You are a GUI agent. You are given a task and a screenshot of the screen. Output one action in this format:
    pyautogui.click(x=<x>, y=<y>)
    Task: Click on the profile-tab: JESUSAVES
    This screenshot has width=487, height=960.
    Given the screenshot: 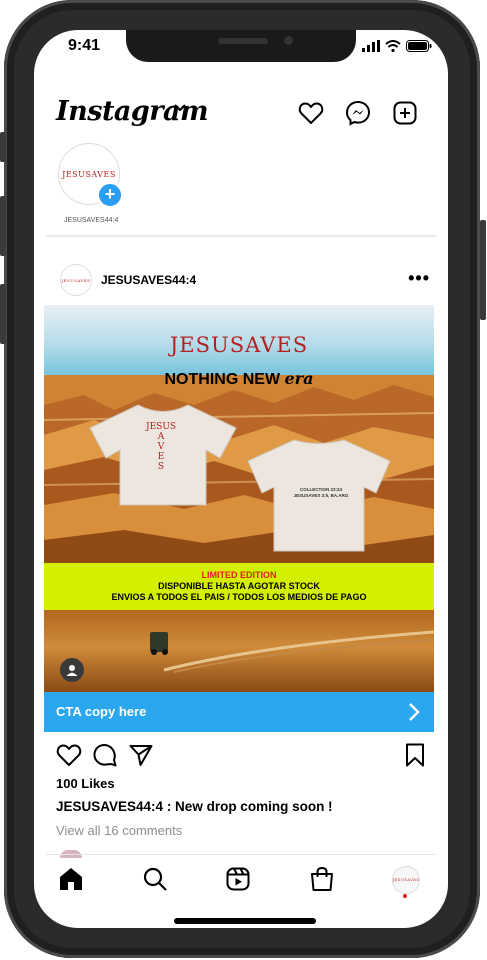 What is the action you would take?
    pyautogui.click(x=406, y=880)
    